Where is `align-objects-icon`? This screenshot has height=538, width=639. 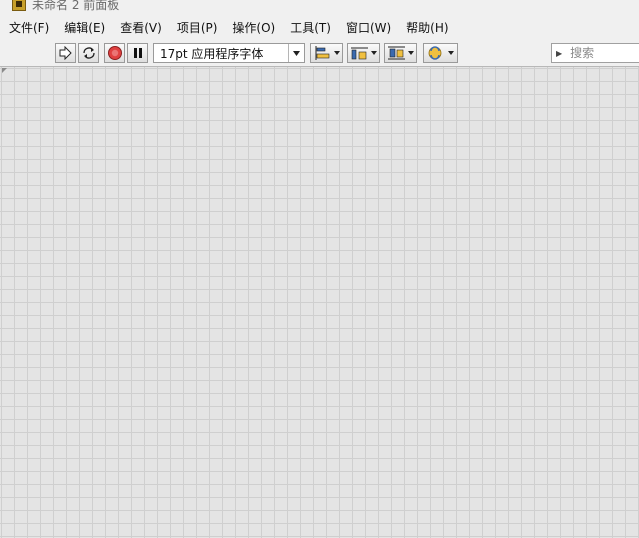
align-objects-icon is located at coordinates (327, 53).